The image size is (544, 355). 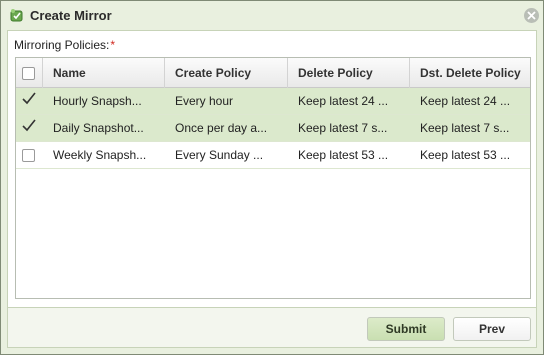 I want to click on mirroring-policies-text: Mirroring Policies:, so click(x=62, y=45).